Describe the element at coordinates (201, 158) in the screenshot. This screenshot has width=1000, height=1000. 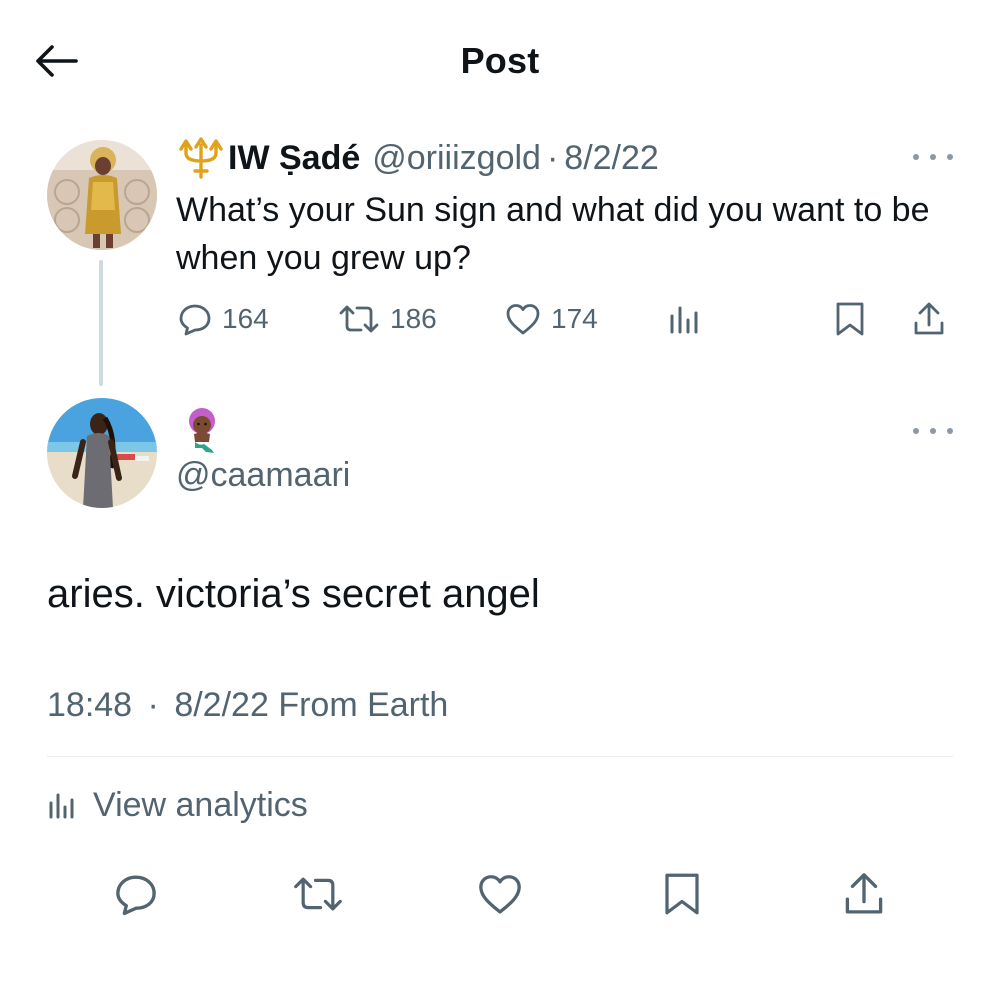
I see `trident-icon` at that location.